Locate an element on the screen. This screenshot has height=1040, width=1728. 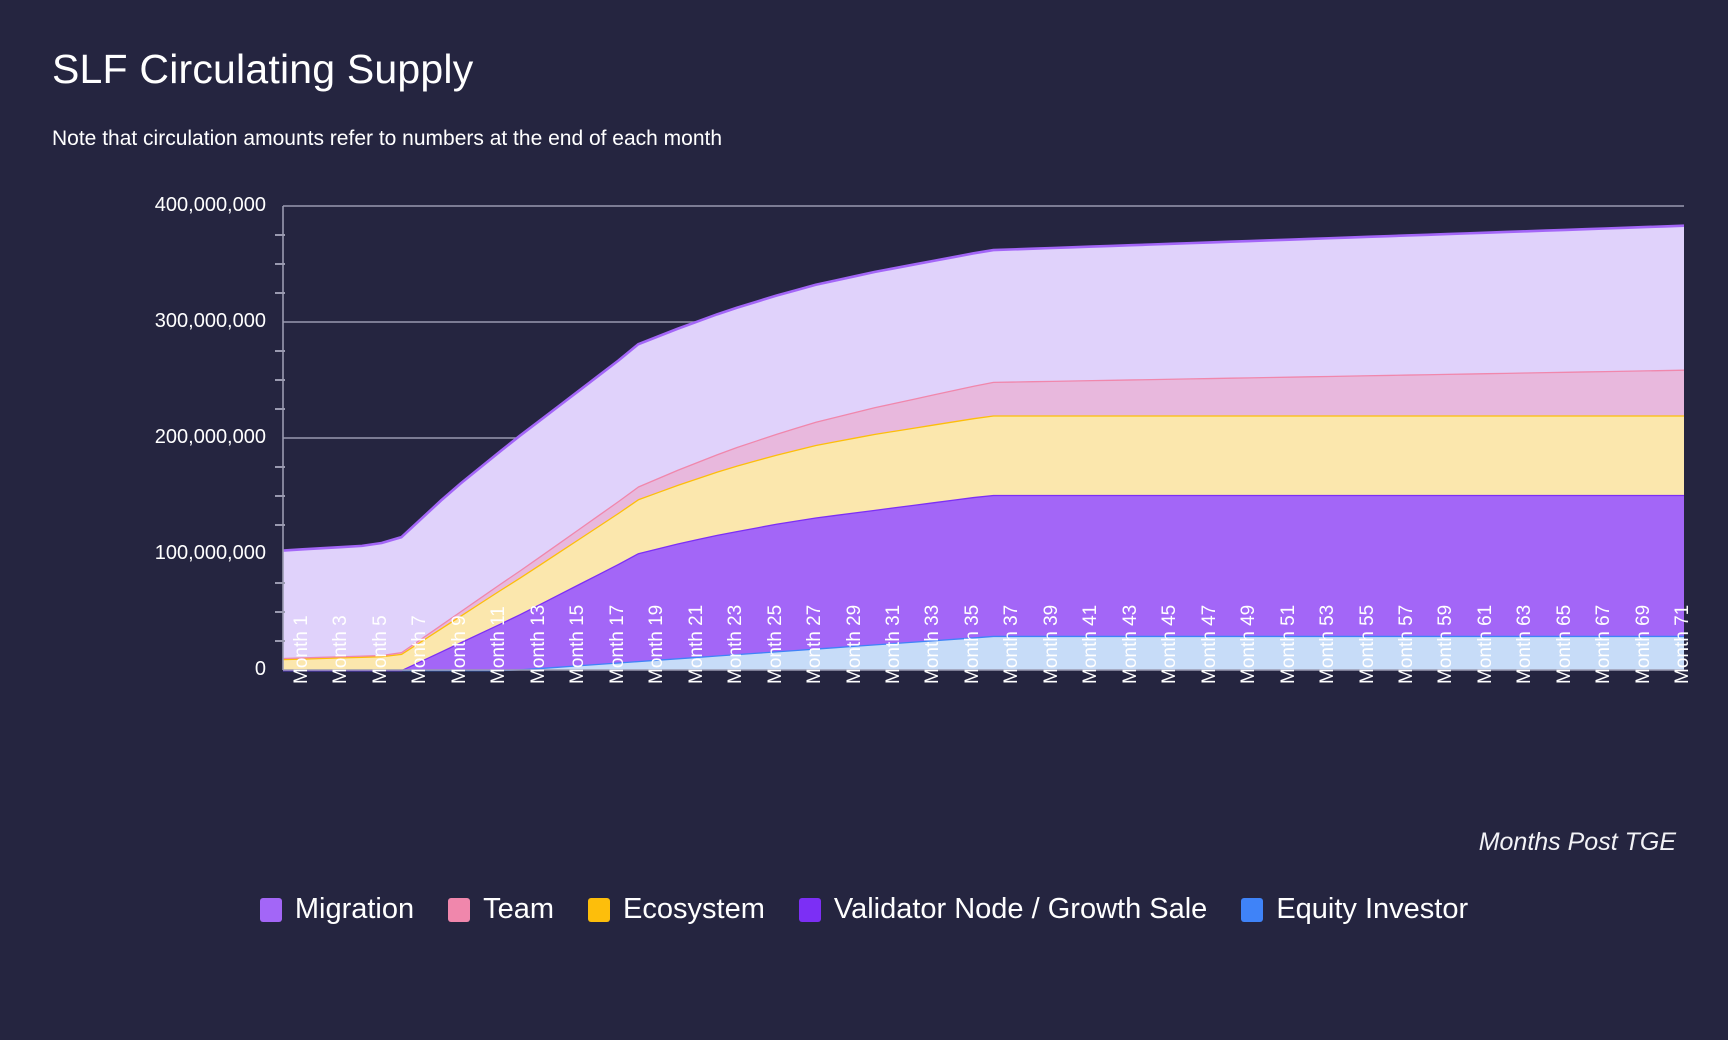
legend-item-team: Team is located at coordinates (501, 909).